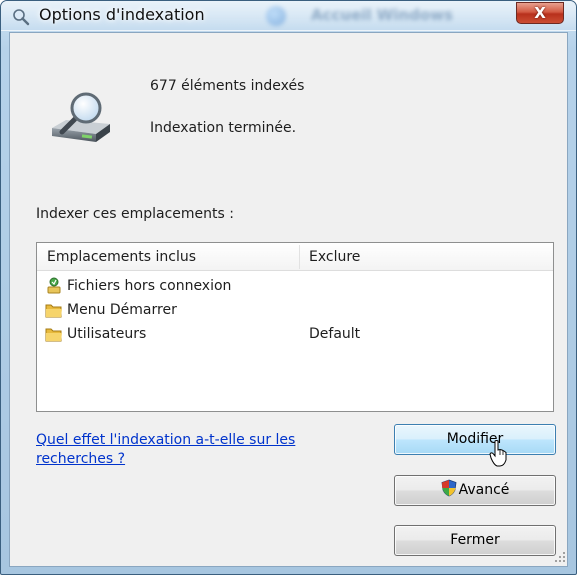  I want to click on column-header-exclude: Exclure, so click(334, 257).